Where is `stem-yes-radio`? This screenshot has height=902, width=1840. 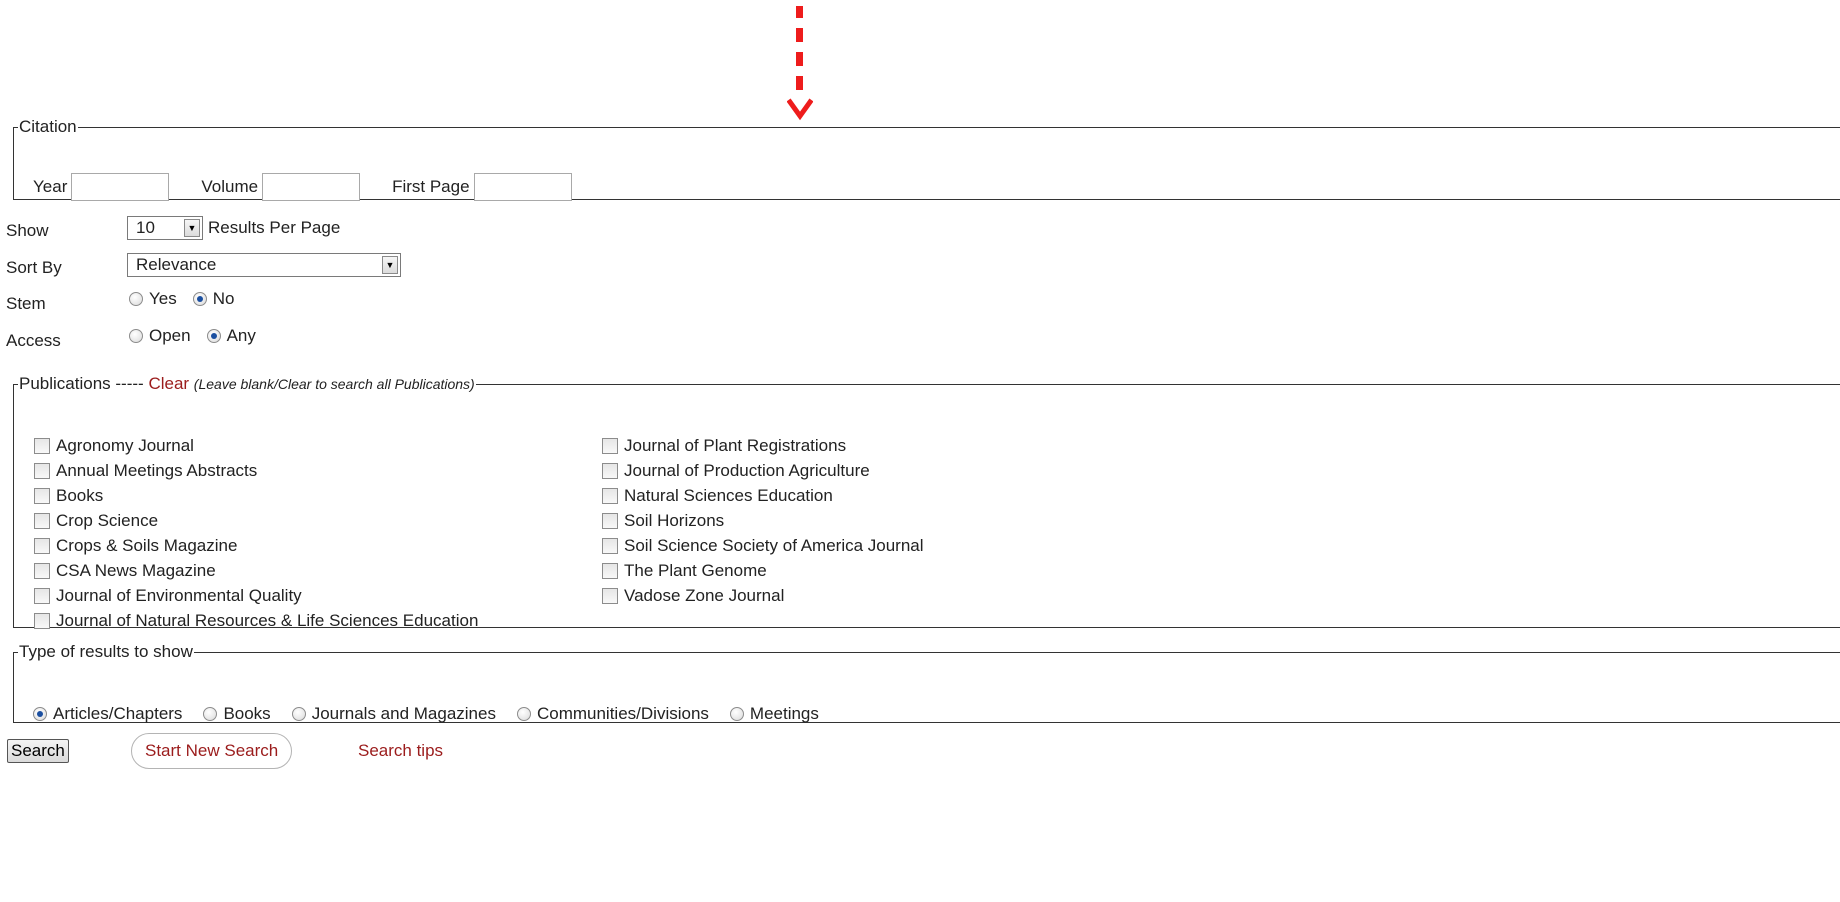 stem-yes-radio is located at coordinates (136, 299).